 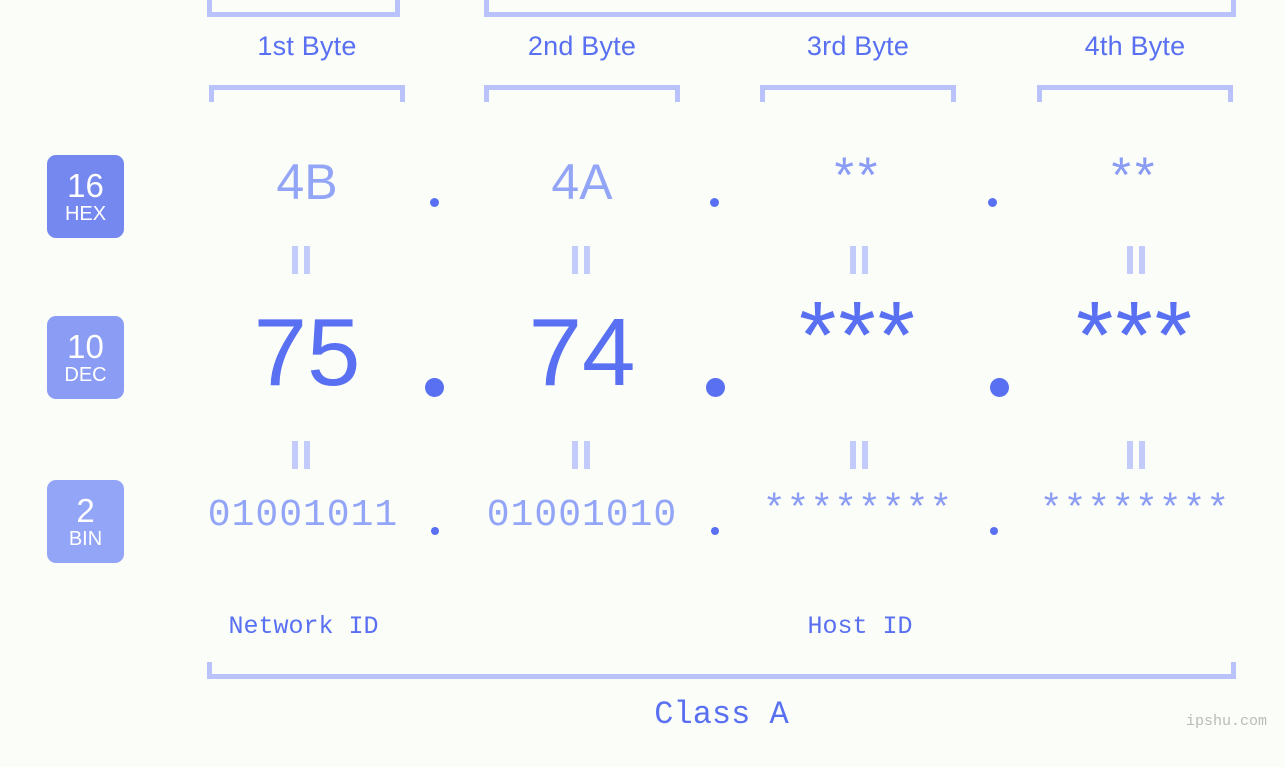 What do you see at coordinates (307, 352) in the screenshot?
I see `dec-byte-1: 75` at bounding box center [307, 352].